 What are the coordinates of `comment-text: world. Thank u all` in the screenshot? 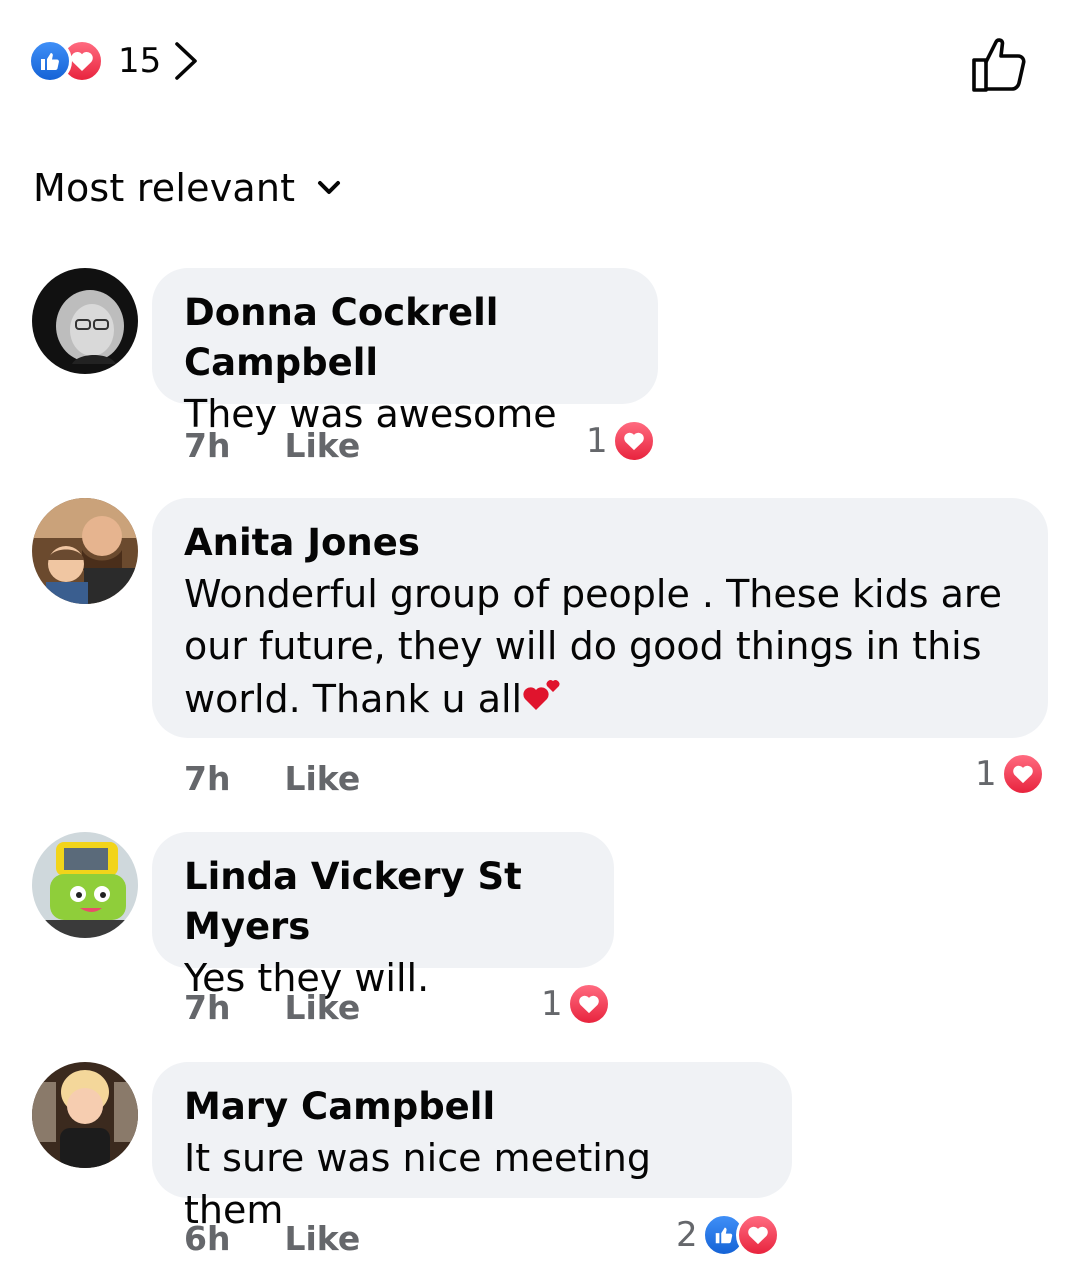 It's located at (353, 699).